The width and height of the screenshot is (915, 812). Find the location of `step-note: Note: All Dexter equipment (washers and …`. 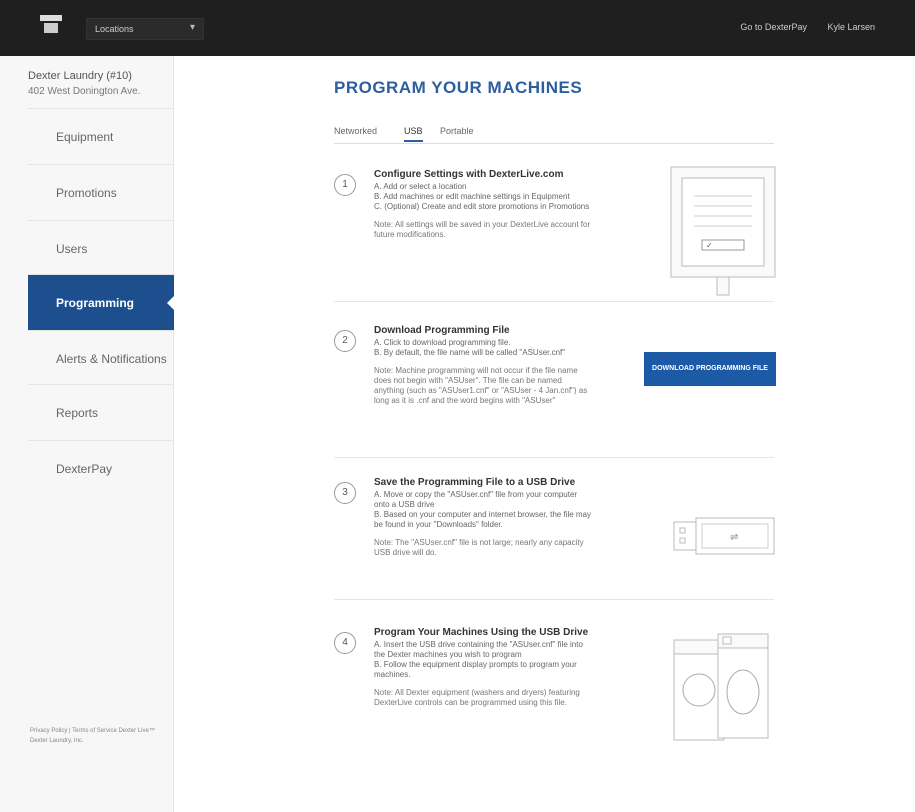

step-note: Note: All Dexter equipment (washers and … is located at coordinates (477, 697).